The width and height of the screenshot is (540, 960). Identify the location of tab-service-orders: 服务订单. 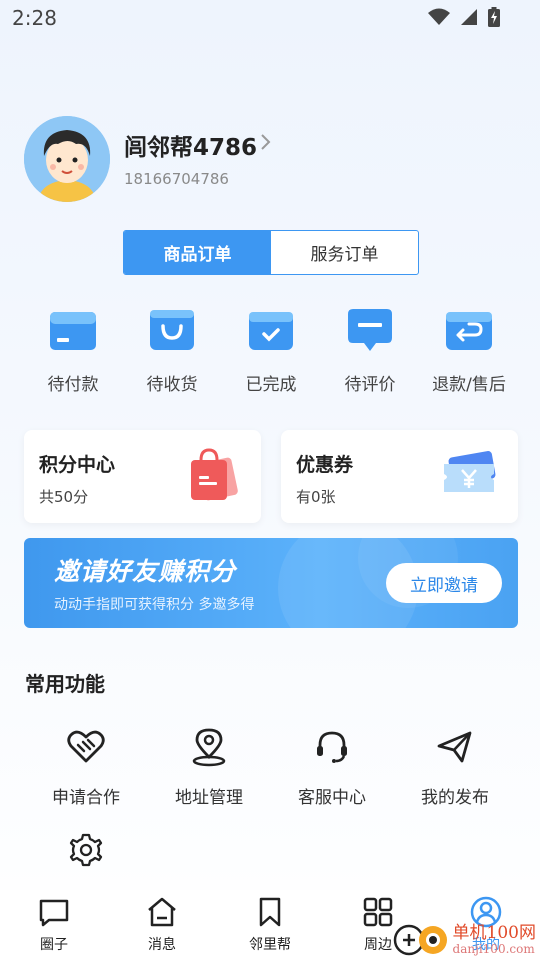
(344, 252).